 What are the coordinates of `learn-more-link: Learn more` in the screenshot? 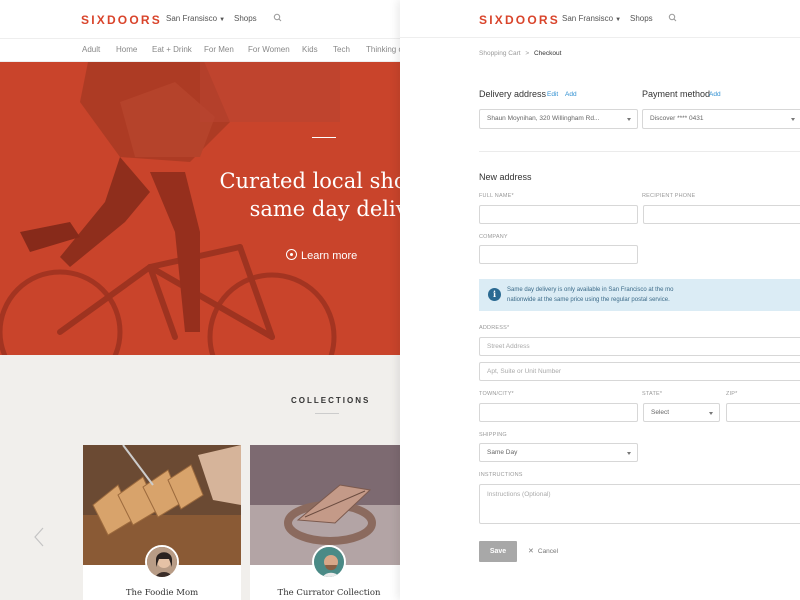 It's located at (321, 255).